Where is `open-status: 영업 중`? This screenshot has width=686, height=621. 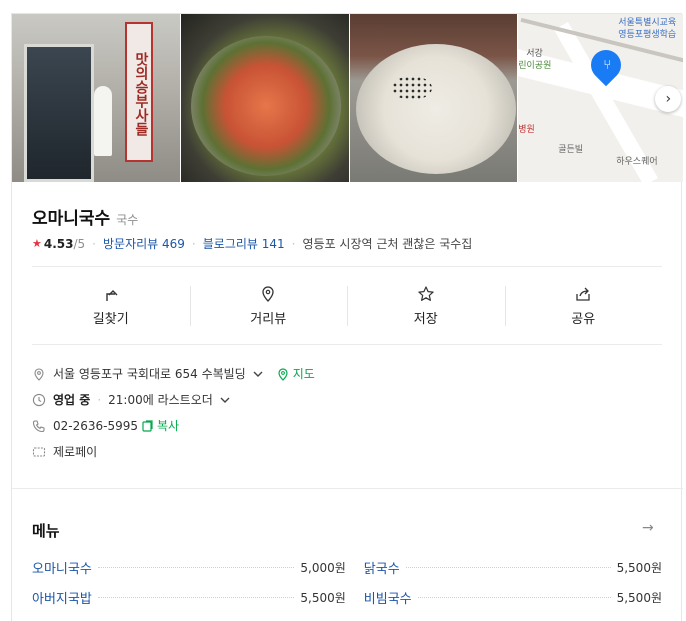 open-status: 영업 중 is located at coordinates (72, 400).